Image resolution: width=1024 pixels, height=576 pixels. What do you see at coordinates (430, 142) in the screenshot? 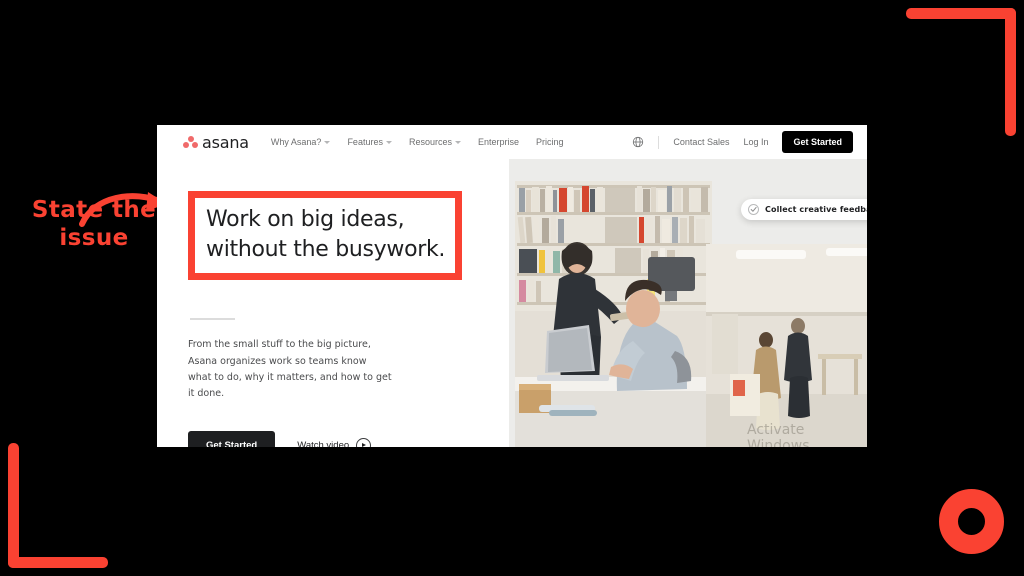
I see `nav-label: Resources` at bounding box center [430, 142].